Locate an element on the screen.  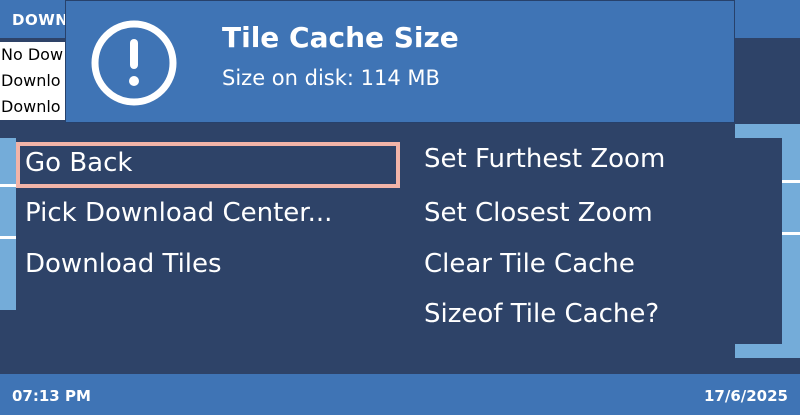
exclamation-circle-icon is located at coordinates (134, 63).